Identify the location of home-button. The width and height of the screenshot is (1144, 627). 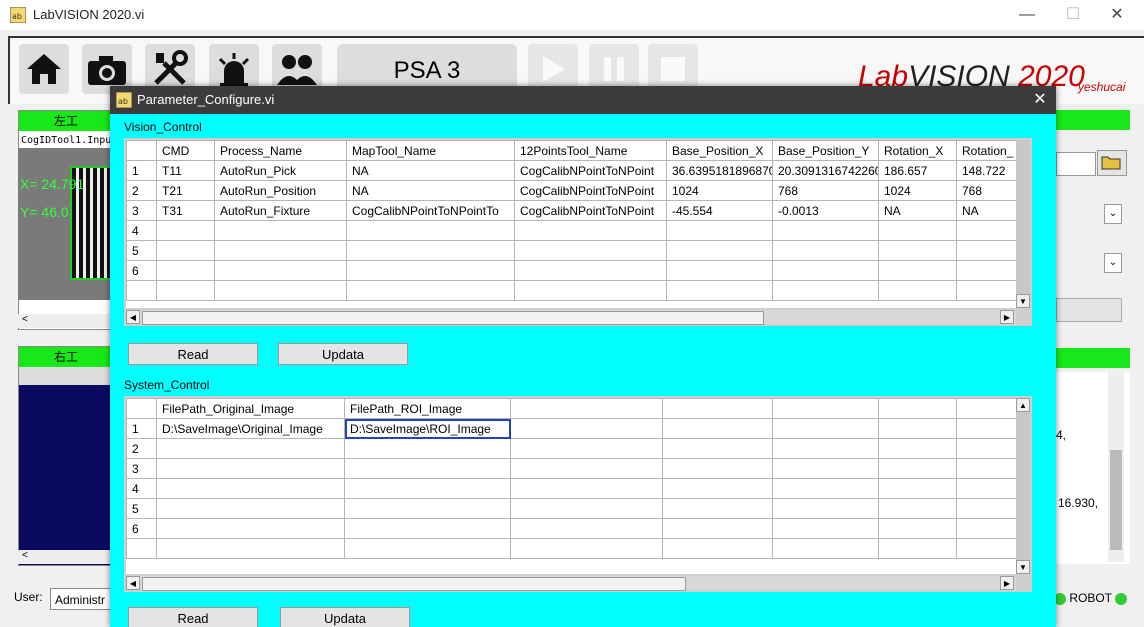
(44, 69).